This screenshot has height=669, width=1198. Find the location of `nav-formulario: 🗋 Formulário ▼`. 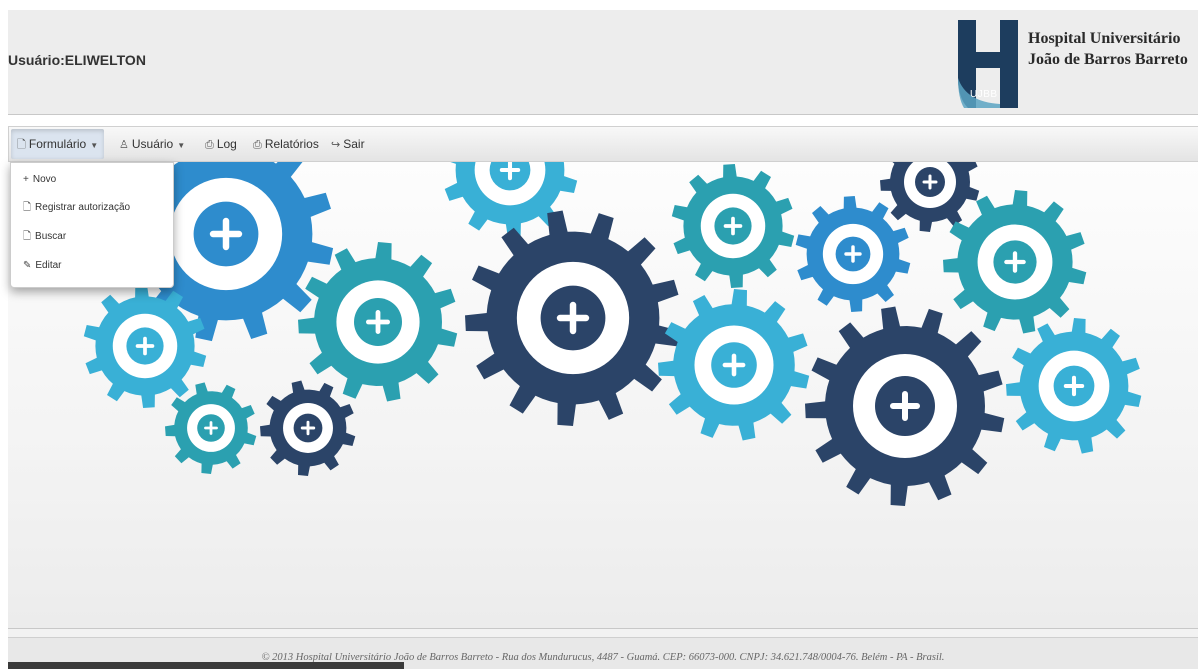

nav-formulario: 🗋 Formulário ▼ is located at coordinates (58, 144).